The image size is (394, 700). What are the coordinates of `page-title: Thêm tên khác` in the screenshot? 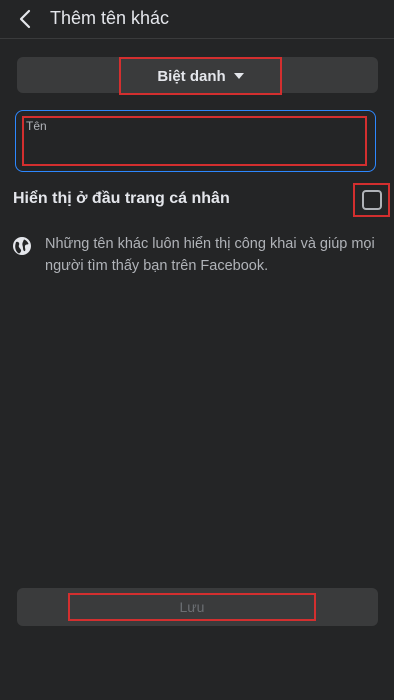 It's located at (110, 18).